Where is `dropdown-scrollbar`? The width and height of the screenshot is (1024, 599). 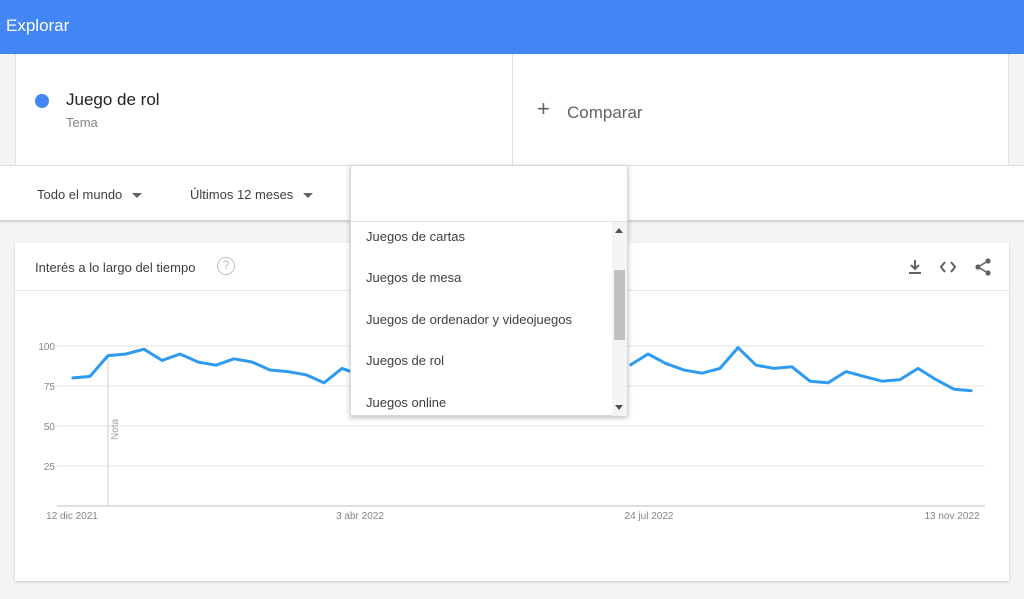 dropdown-scrollbar is located at coordinates (619, 319).